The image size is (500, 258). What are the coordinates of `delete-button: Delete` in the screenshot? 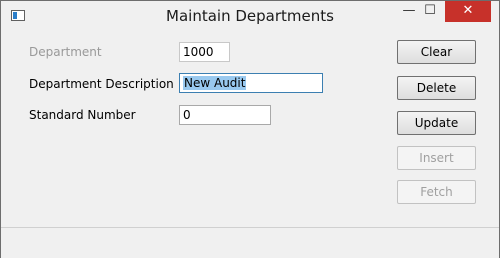 It's located at (436, 88).